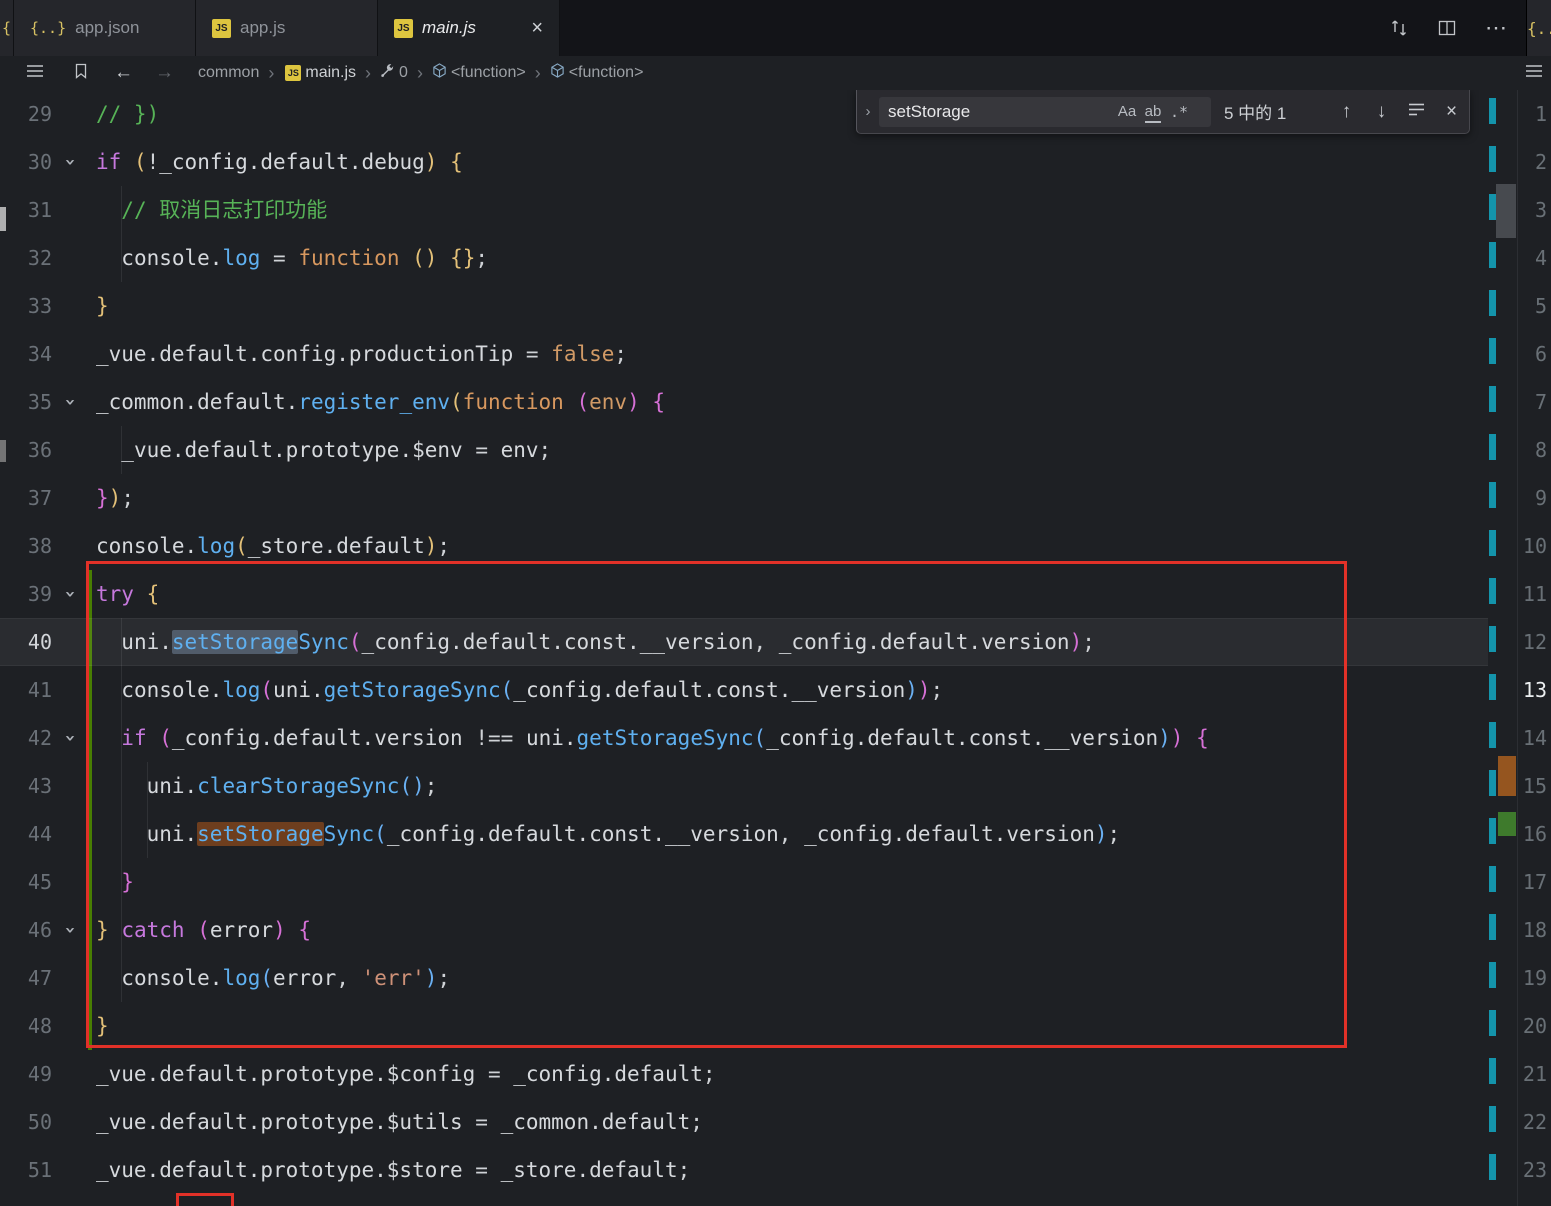  I want to click on line-number: 48, so click(26, 1026).